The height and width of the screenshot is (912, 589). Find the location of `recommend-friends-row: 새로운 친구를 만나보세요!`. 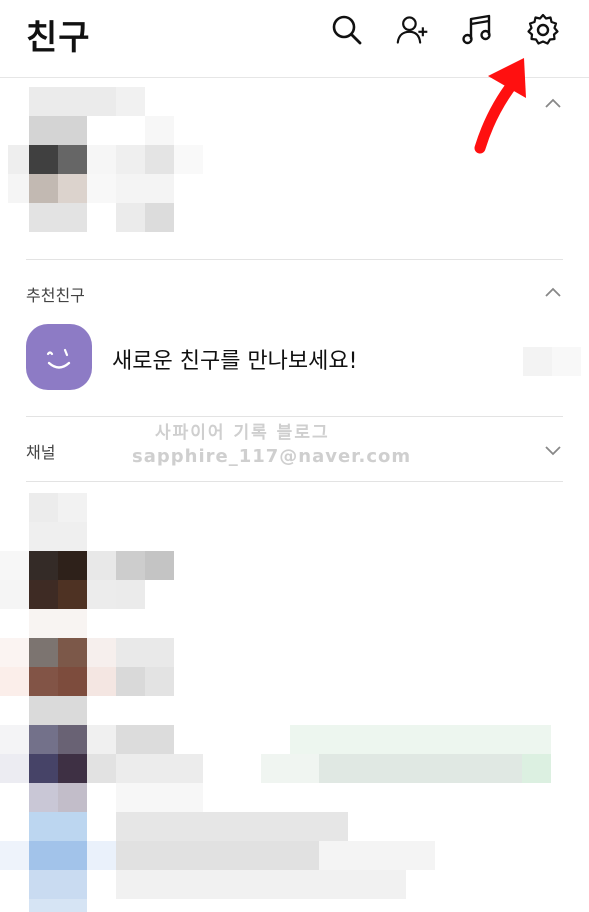

recommend-friends-row: 새로운 친구를 만나보세요! is located at coordinates (296, 356).